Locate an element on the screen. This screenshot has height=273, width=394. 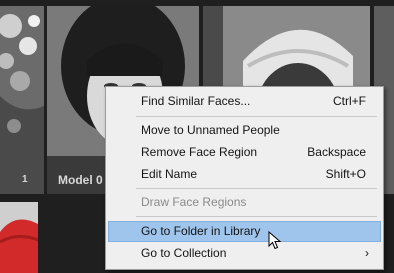
photo-count-badge: 1 is located at coordinates (25, 179).